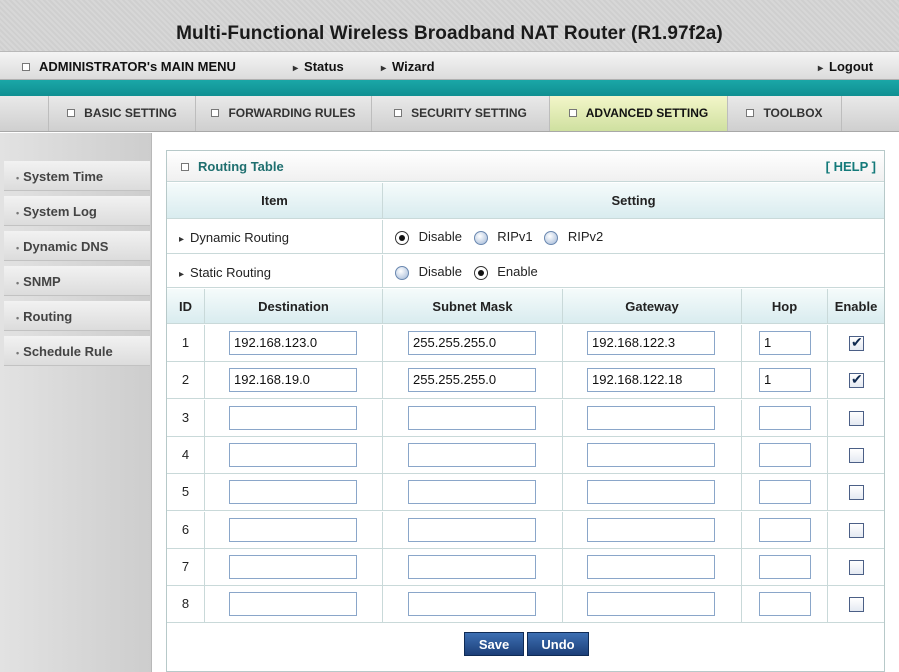  What do you see at coordinates (232, 166) in the screenshot?
I see `panel-title: Routing Table` at bounding box center [232, 166].